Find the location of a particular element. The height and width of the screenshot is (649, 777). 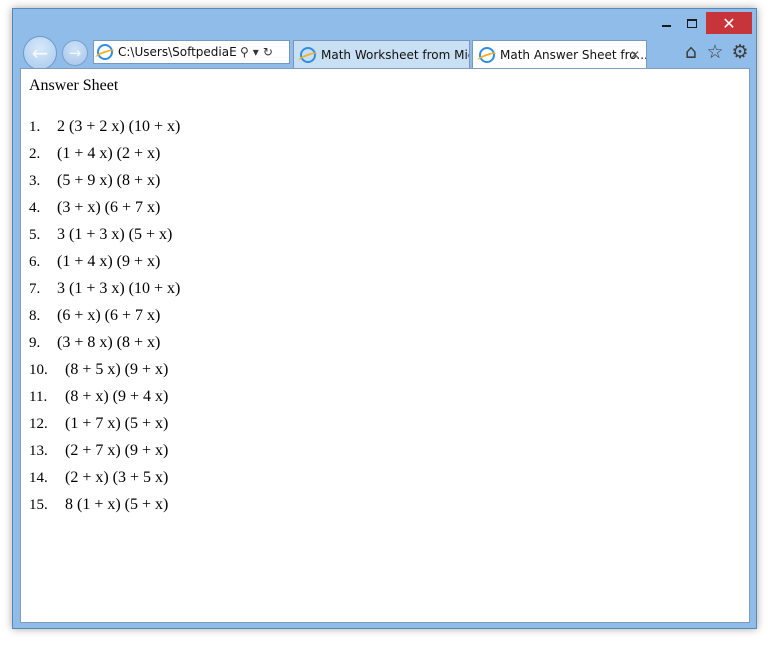

star-icon: ☆ is located at coordinates (715, 52).